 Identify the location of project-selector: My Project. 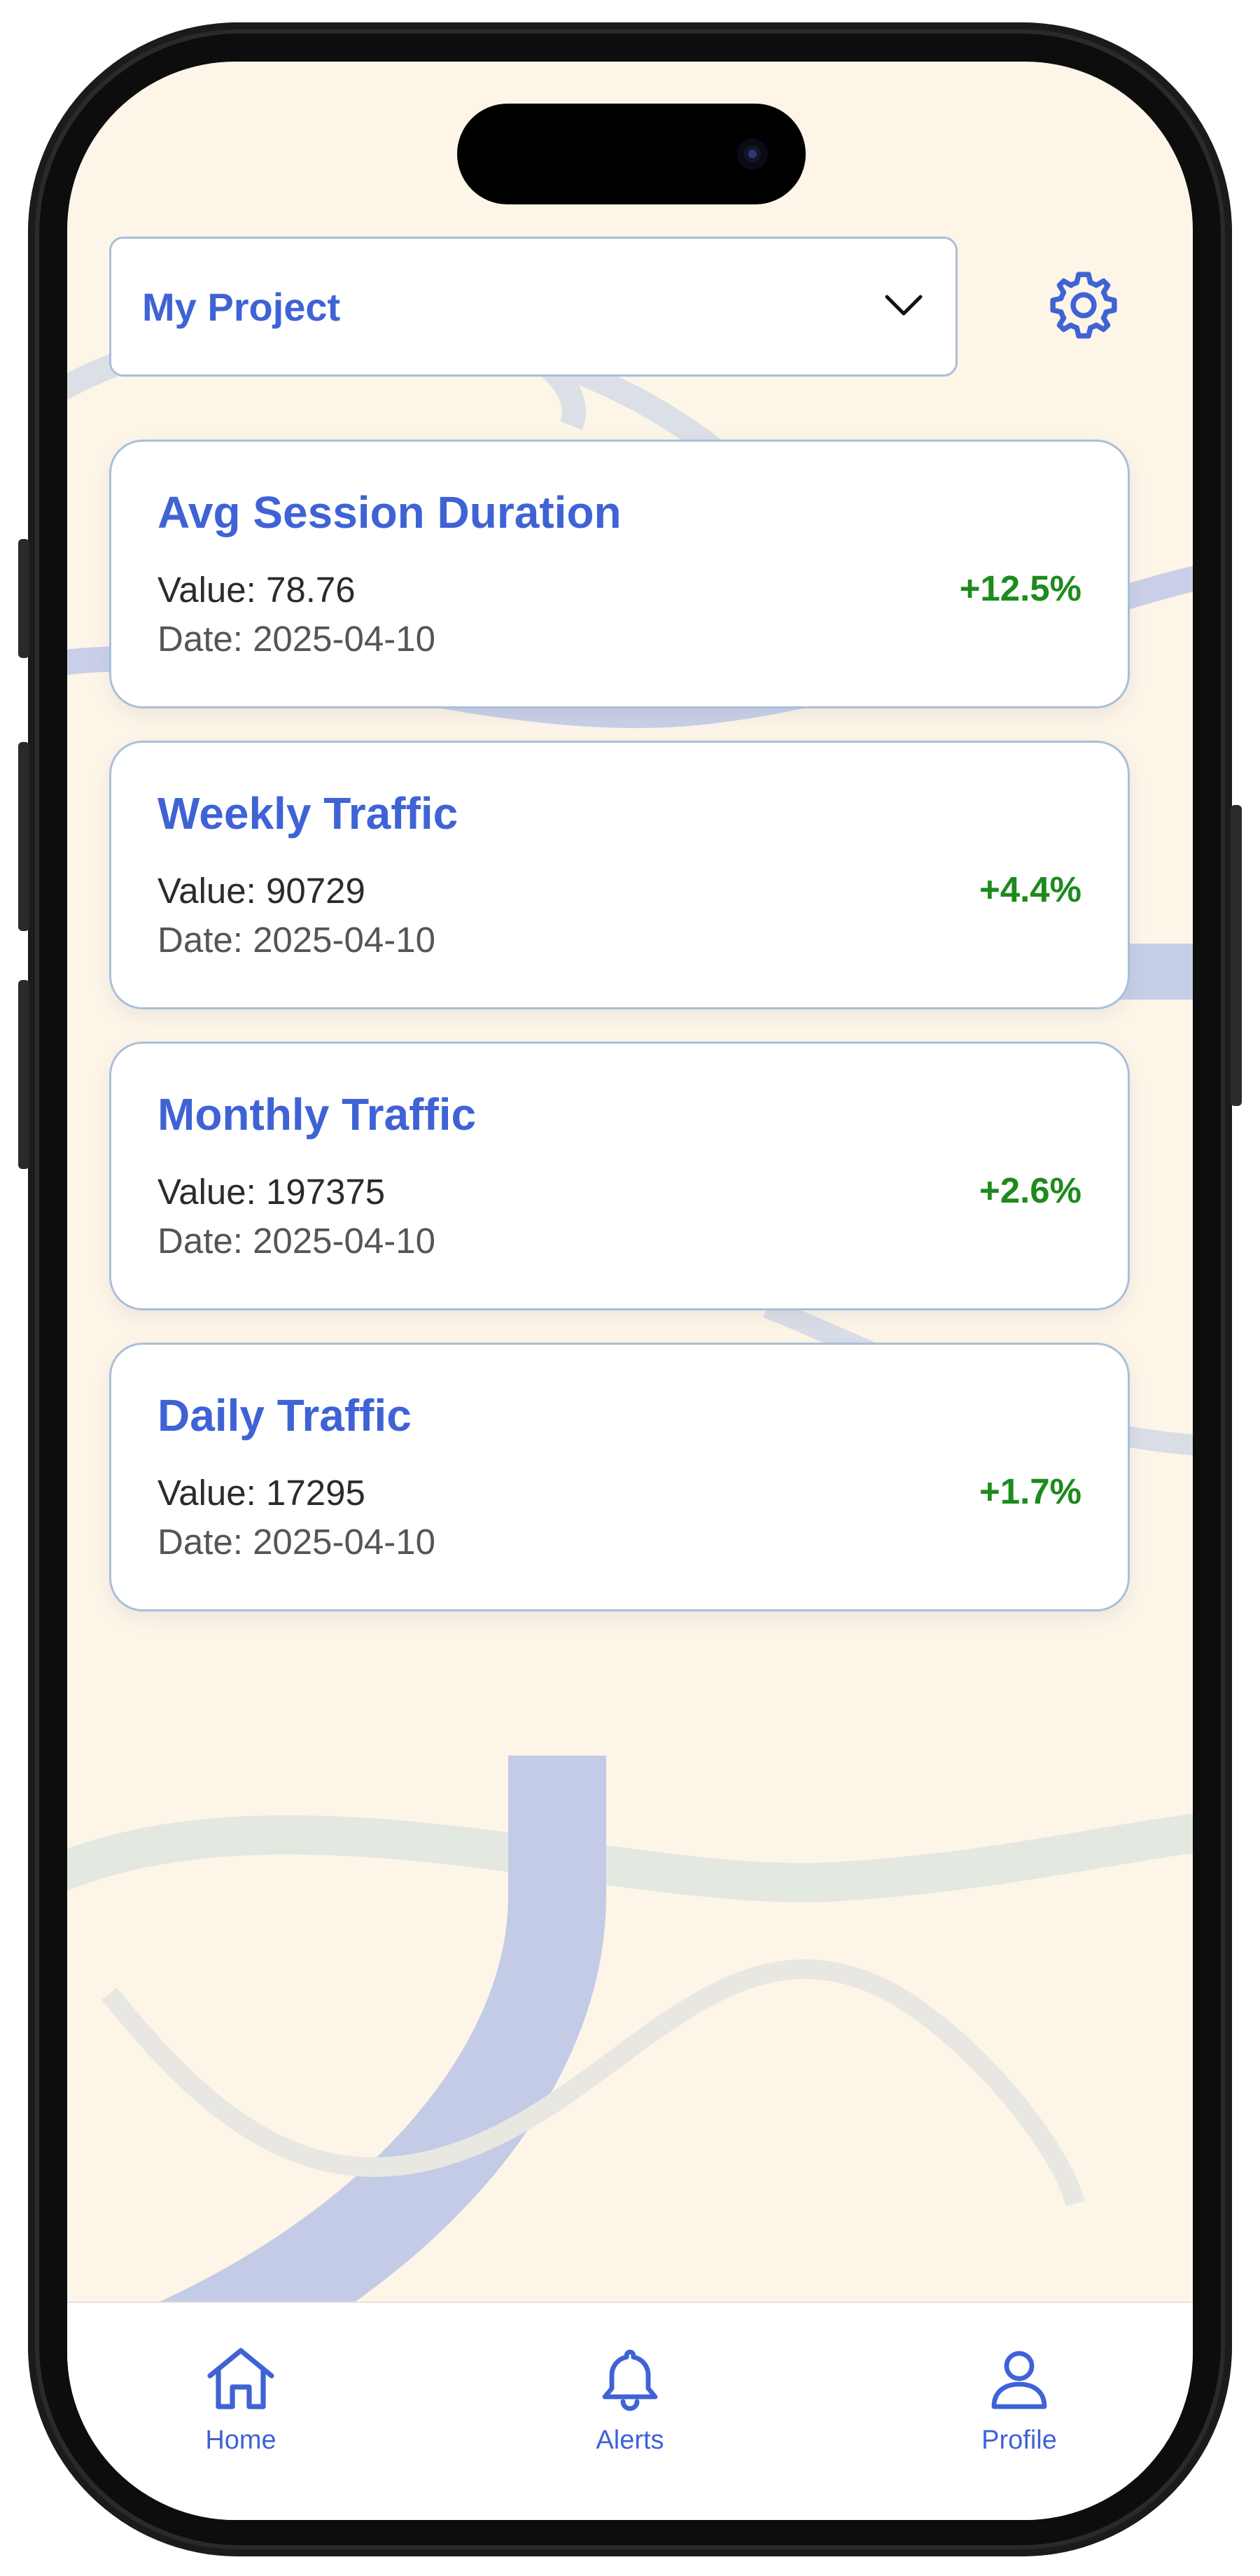
(533, 307).